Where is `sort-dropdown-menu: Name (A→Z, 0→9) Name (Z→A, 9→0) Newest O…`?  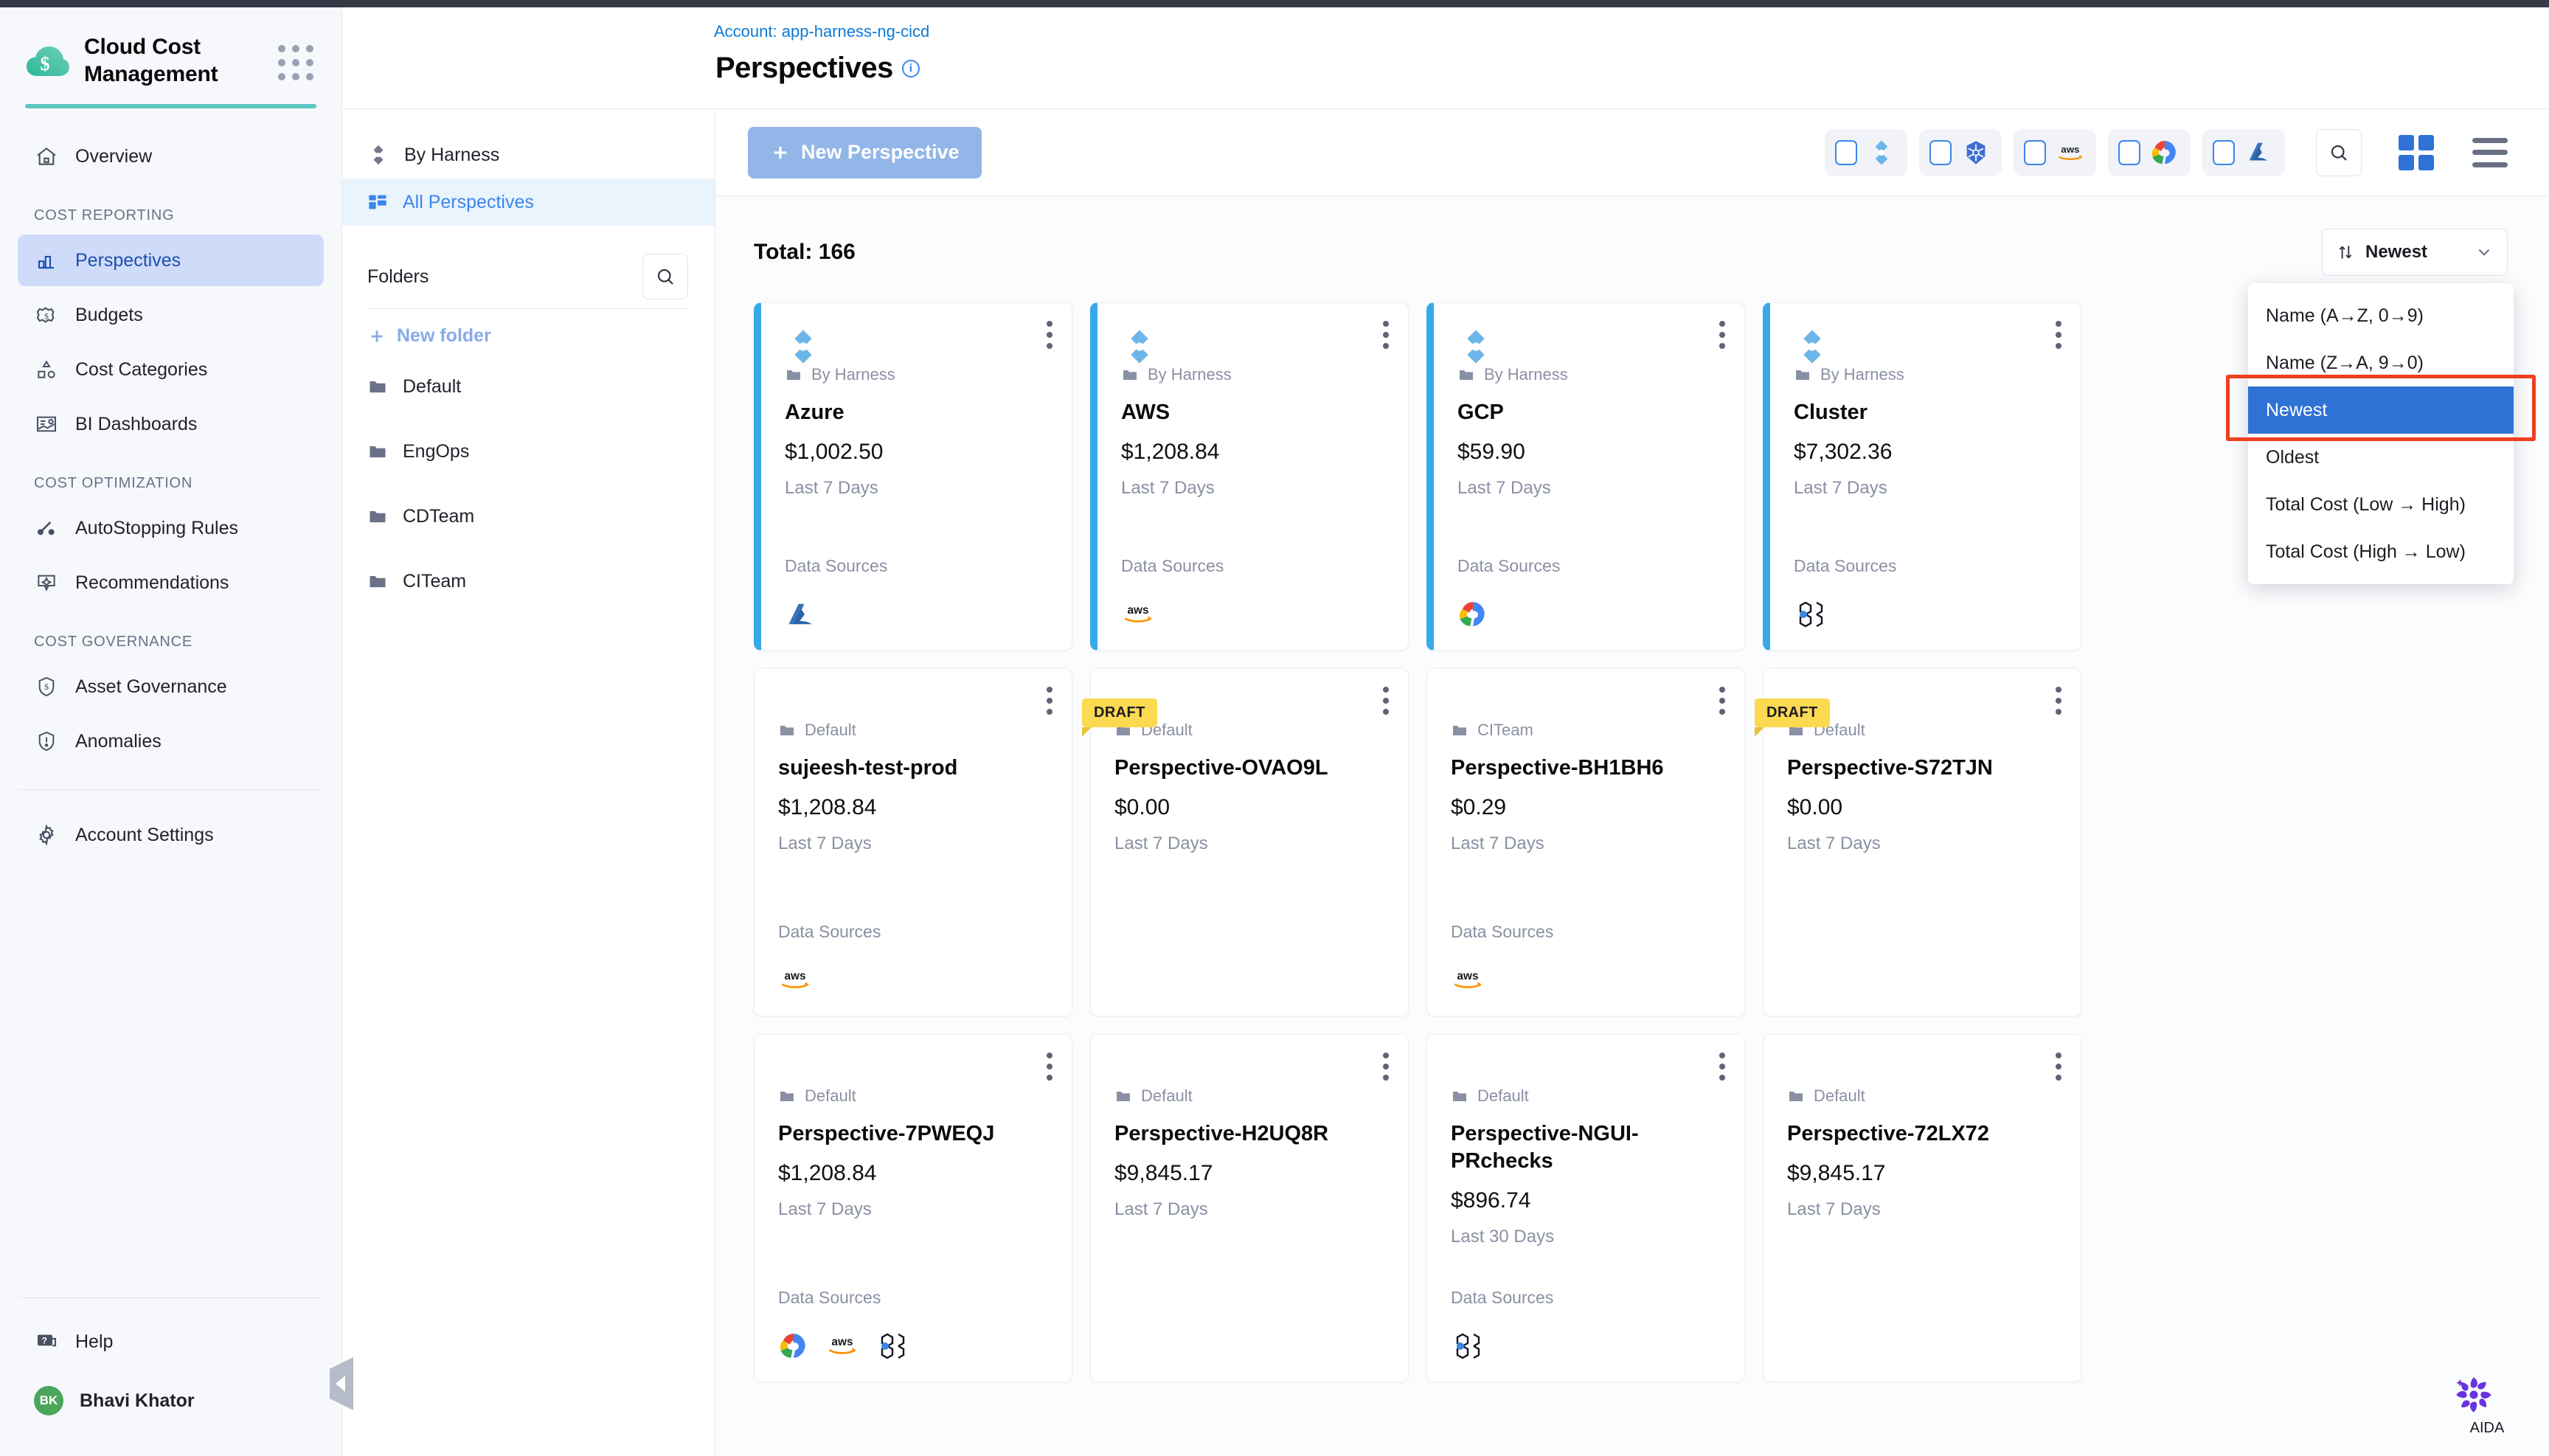 sort-dropdown-menu: Name (A→Z, 0→9) Name (Z→A, 9→0) Newest O… is located at coordinates (2381, 433).